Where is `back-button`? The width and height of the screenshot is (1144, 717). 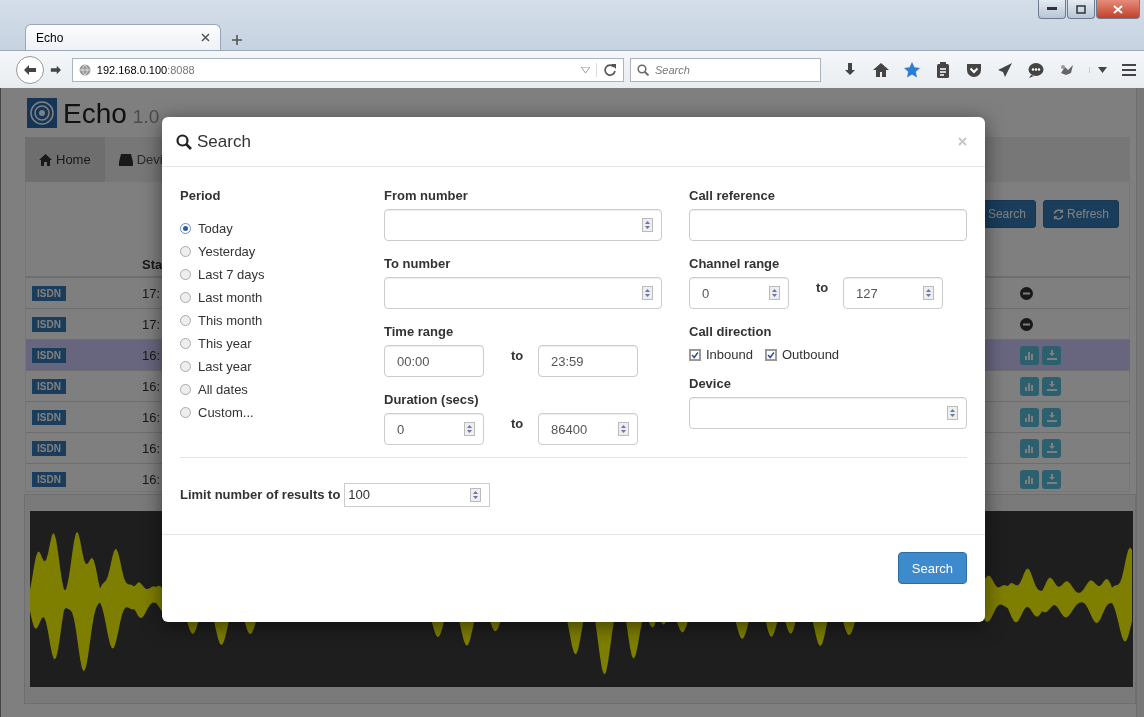 back-button is located at coordinates (30, 69).